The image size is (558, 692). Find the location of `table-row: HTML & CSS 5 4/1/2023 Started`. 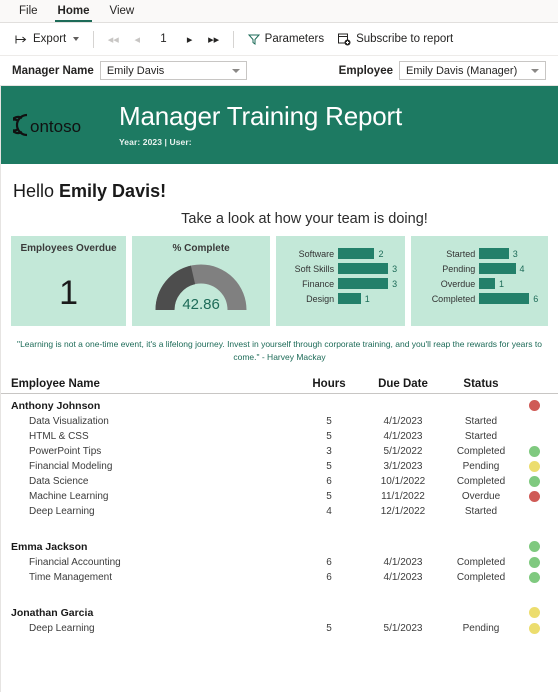

table-row: HTML & CSS 5 4/1/2023 Started is located at coordinates (279, 436).